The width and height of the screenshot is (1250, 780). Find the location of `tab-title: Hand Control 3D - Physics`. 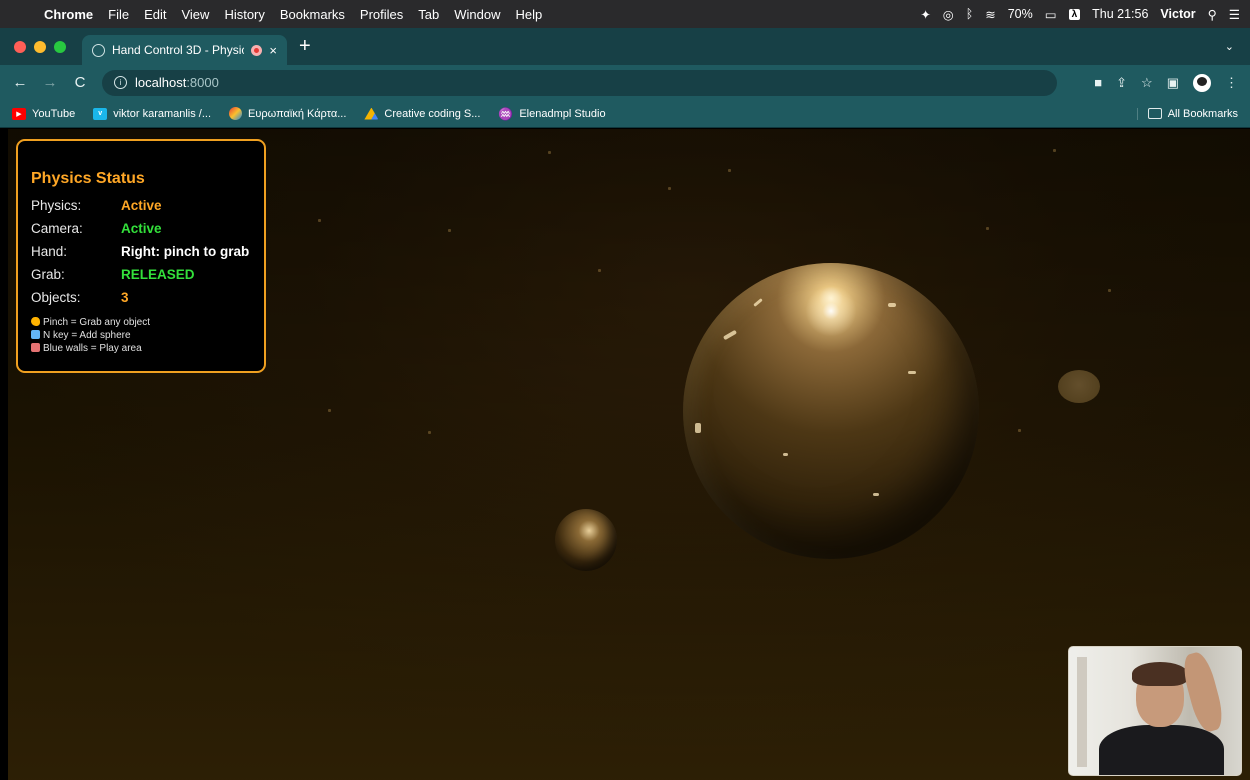

tab-title: Hand Control 3D - Physics is located at coordinates (178, 50).